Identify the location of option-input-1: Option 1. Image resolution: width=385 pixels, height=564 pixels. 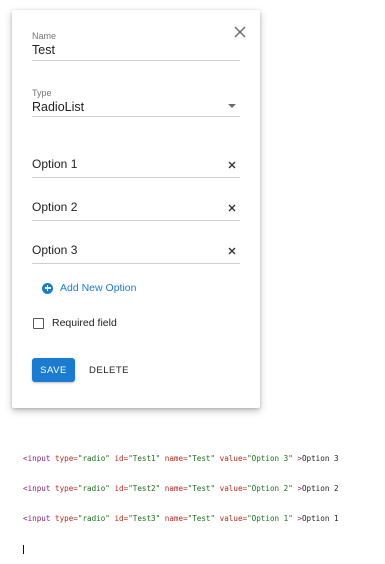
(54, 164).